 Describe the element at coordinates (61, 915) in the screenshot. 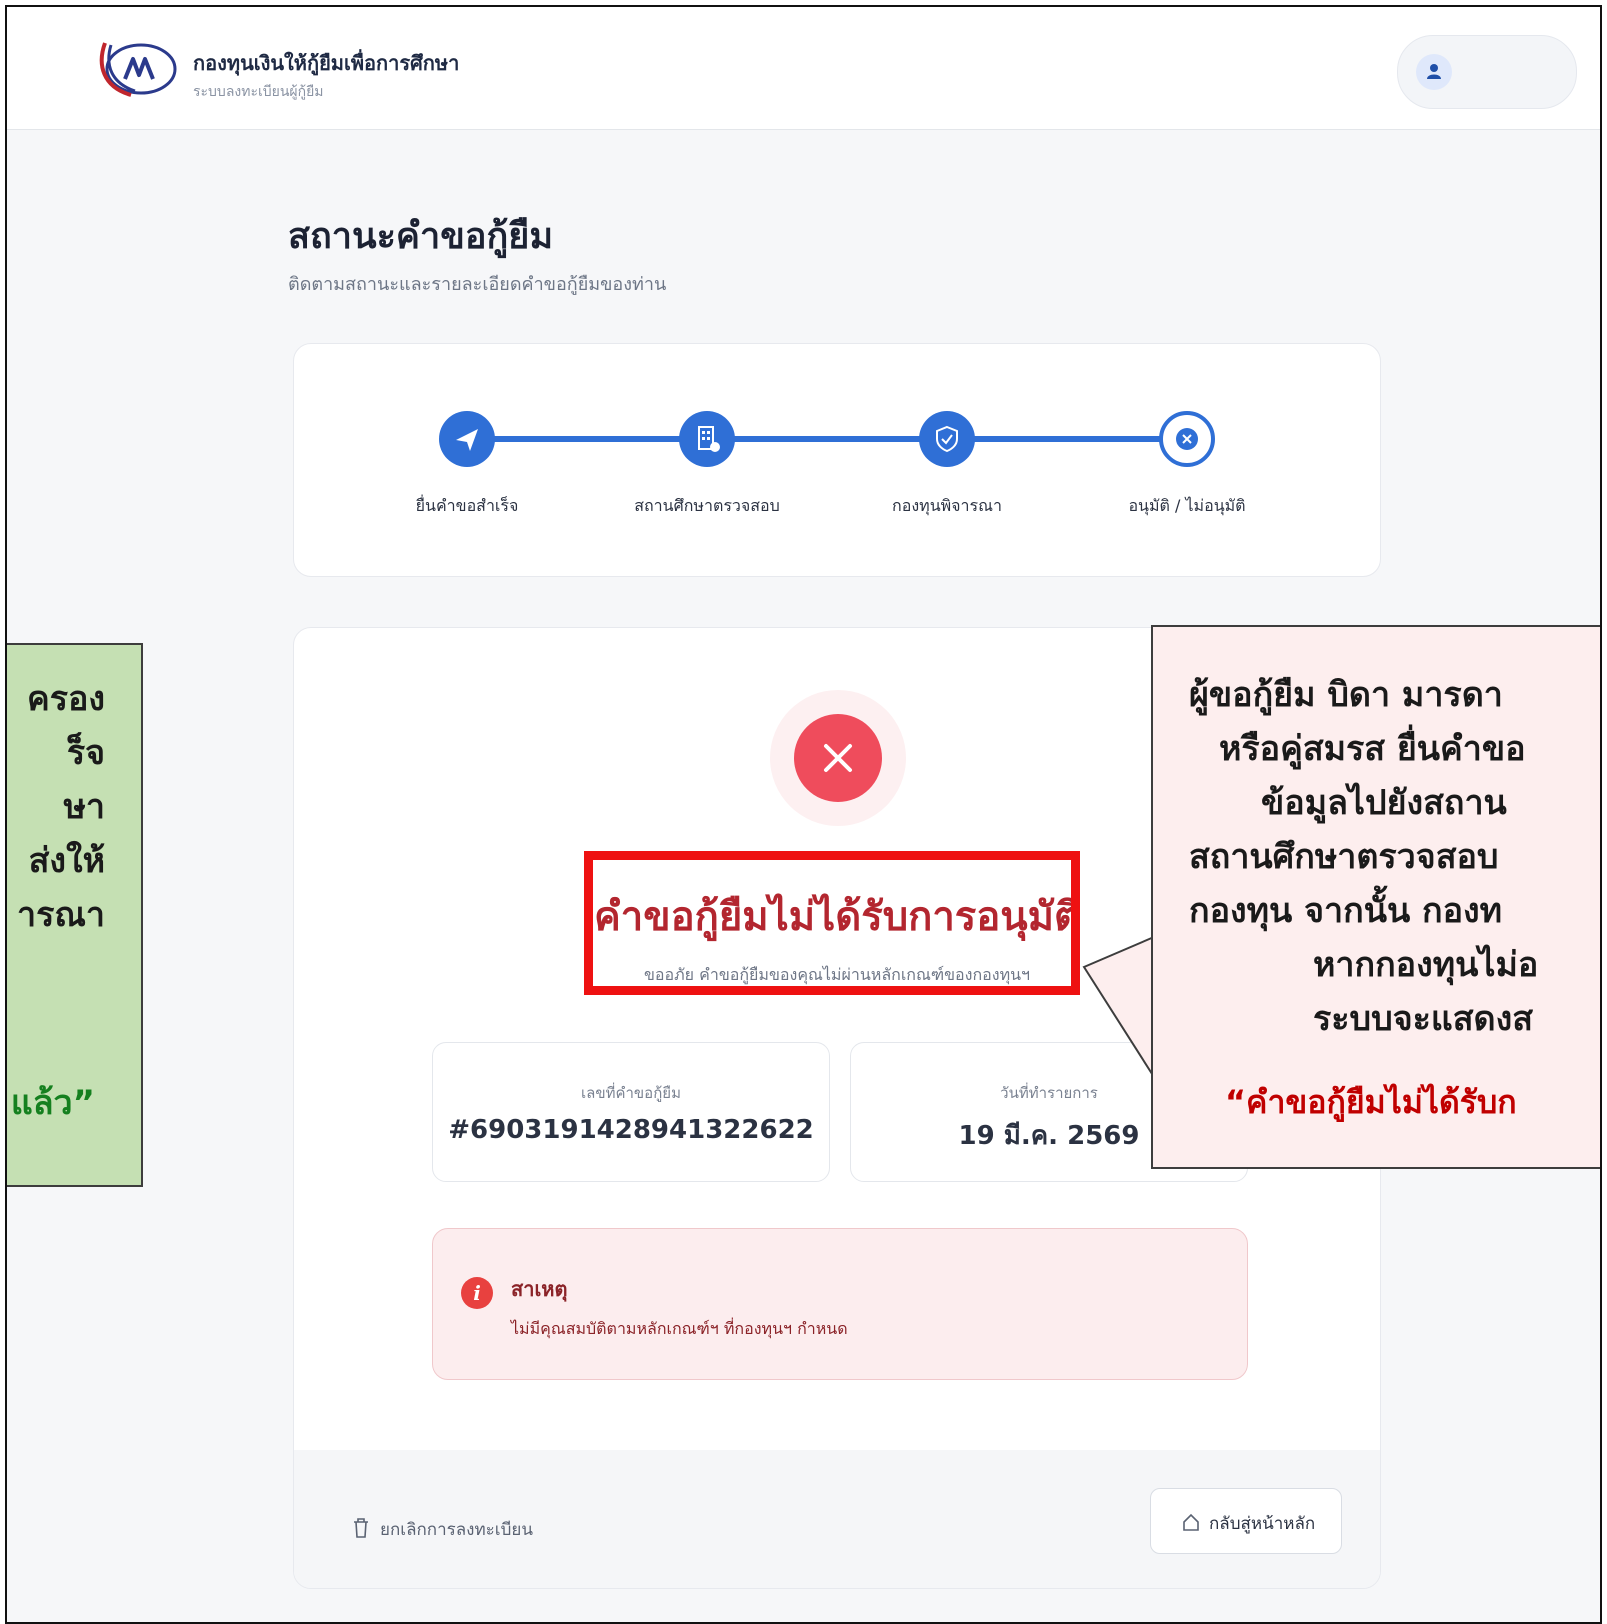

I see `note-left-line: ารณา` at that location.